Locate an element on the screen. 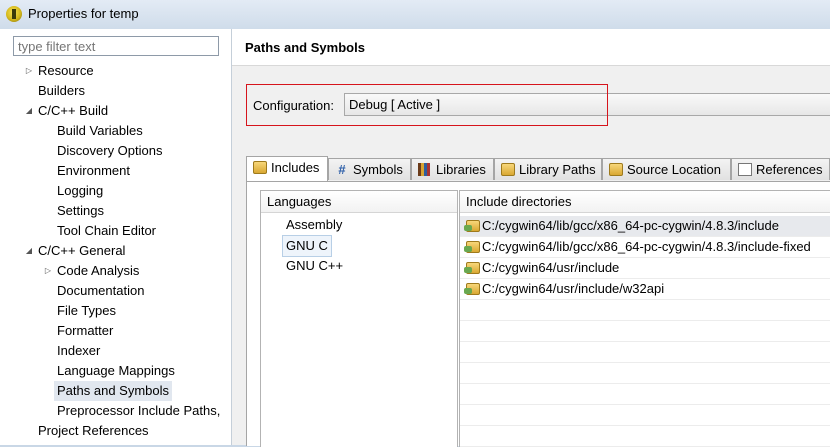 Image resolution: width=830 pixels, height=447 pixels. tree-item-file-types: File Types is located at coordinates (86, 311).